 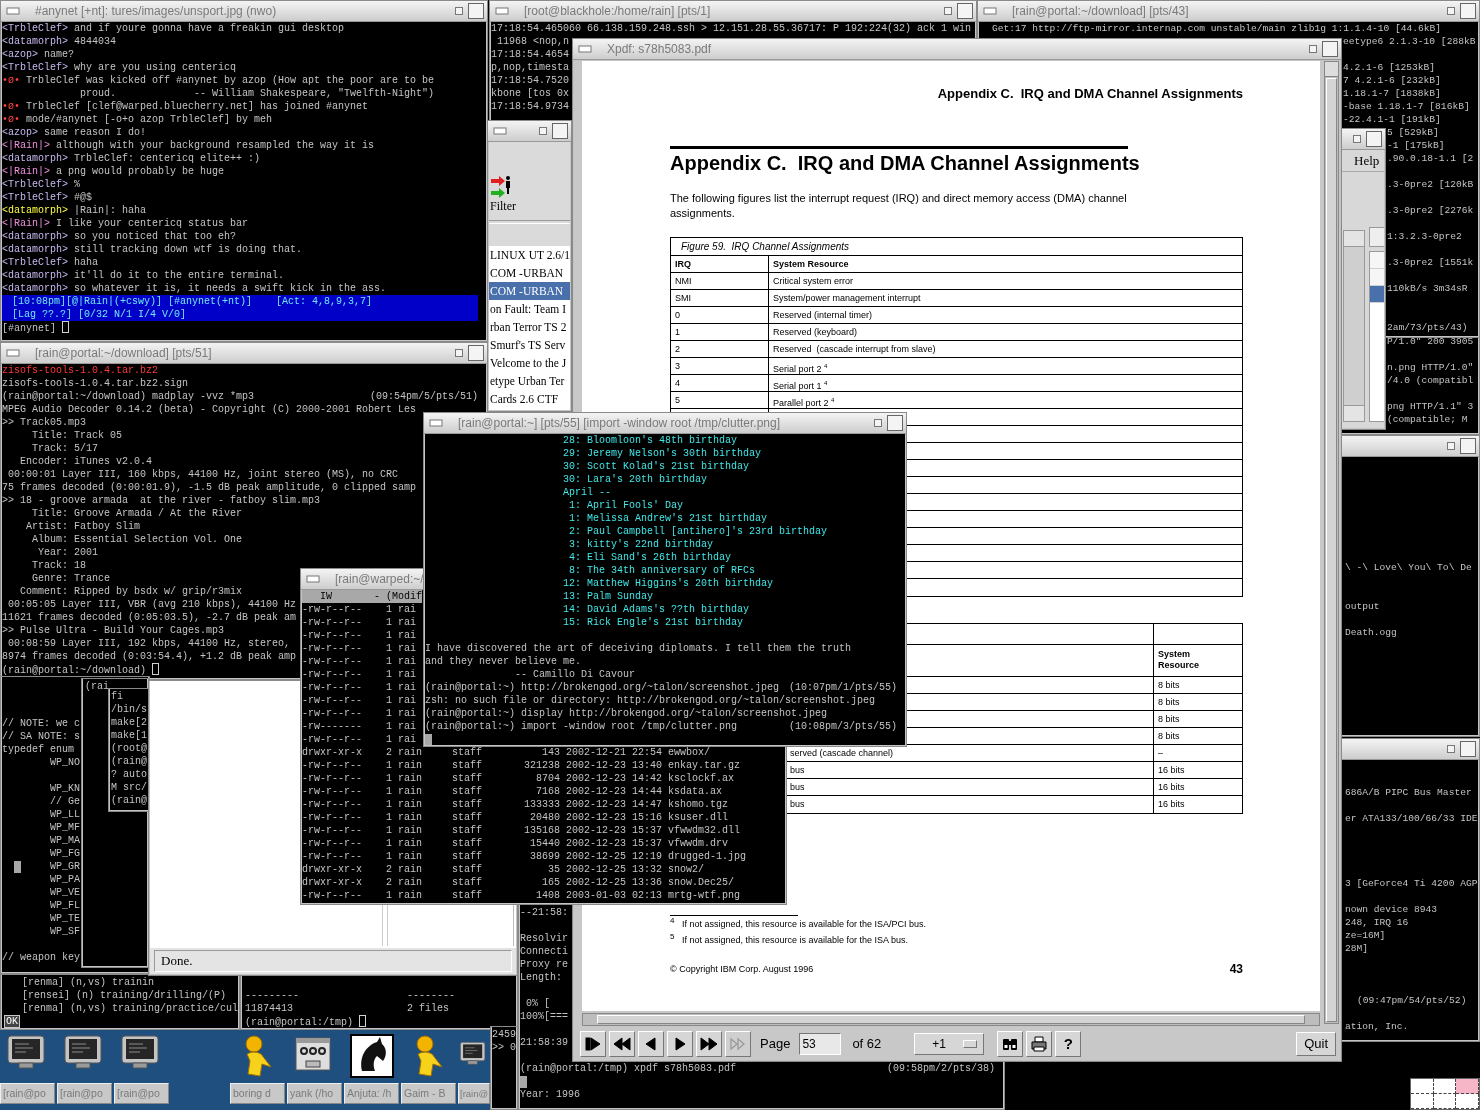 What do you see at coordinates (529, 255) in the screenshot?
I see `list-item: LINUX UT 2.6/1` at bounding box center [529, 255].